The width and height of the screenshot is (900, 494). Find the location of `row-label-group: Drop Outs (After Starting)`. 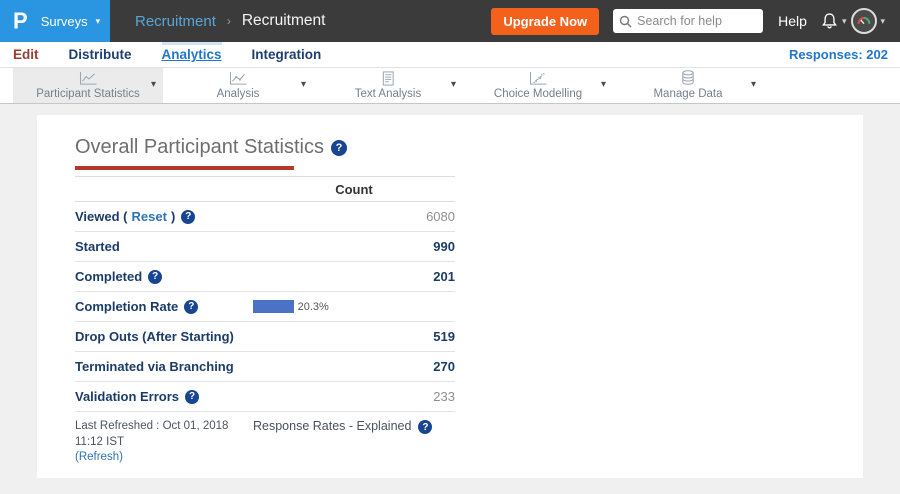

row-label-group: Drop Outs (After Starting) is located at coordinates (164, 336).